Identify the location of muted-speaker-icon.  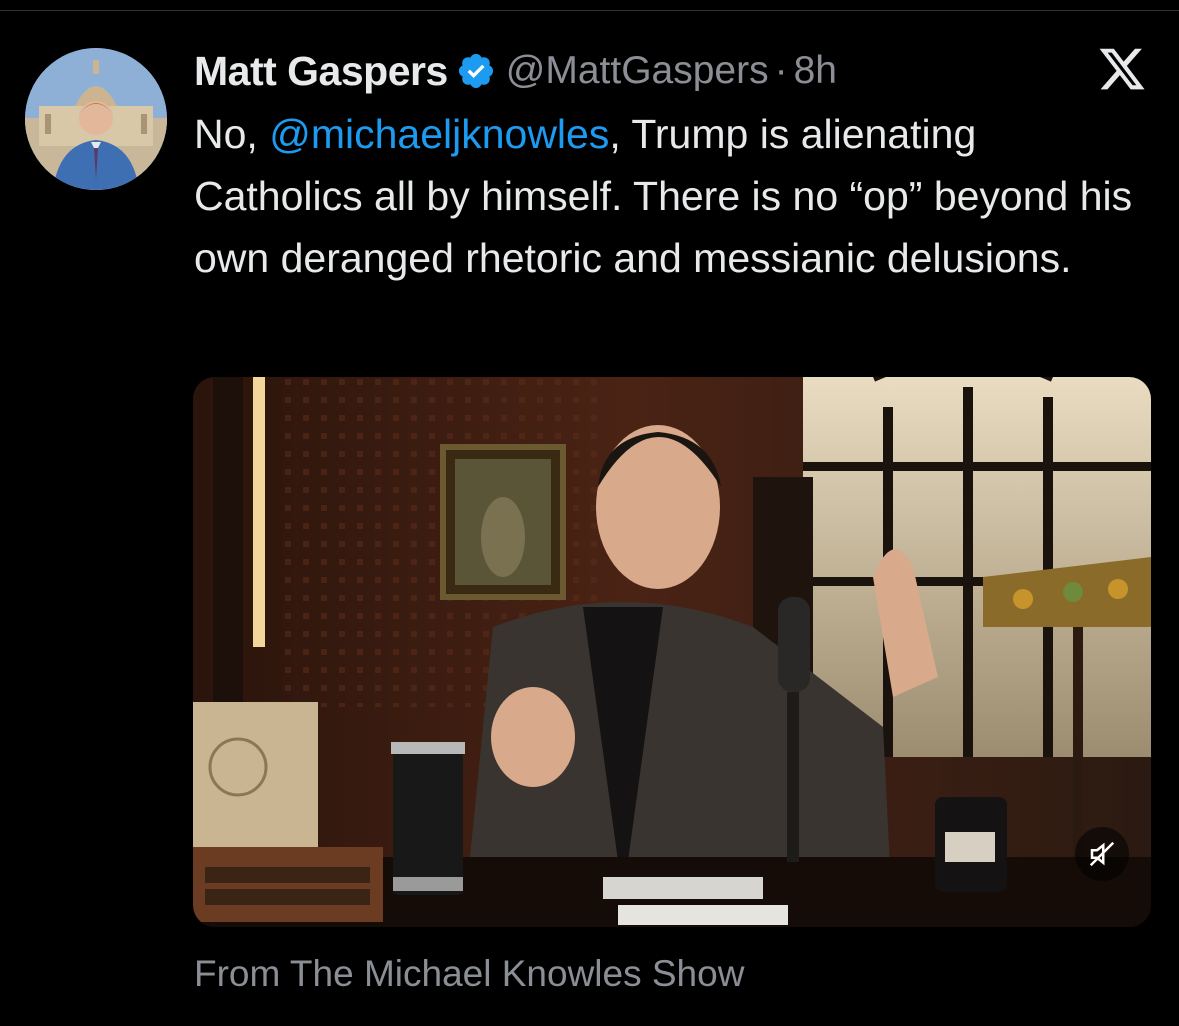
(1102, 854).